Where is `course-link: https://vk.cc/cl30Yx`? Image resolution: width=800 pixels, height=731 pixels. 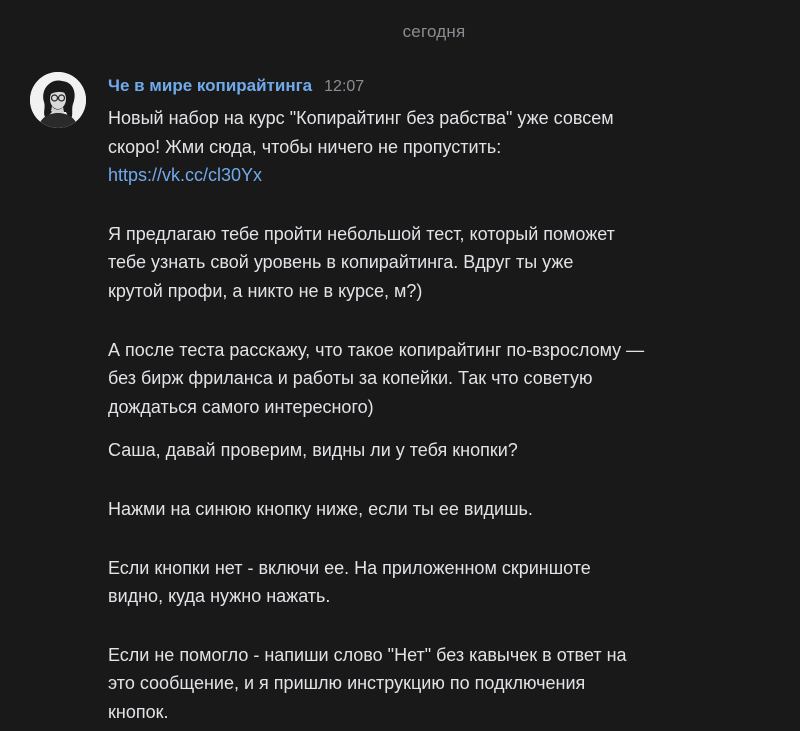 course-link: https://vk.cc/cl30Yx is located at coordinates (185, 175).